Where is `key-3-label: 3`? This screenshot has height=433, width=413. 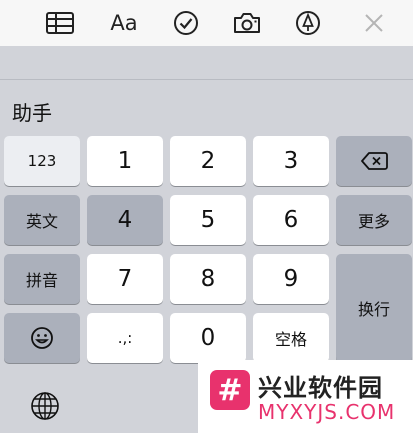
key-3-label: 3 is located at coordinates (291, 161).